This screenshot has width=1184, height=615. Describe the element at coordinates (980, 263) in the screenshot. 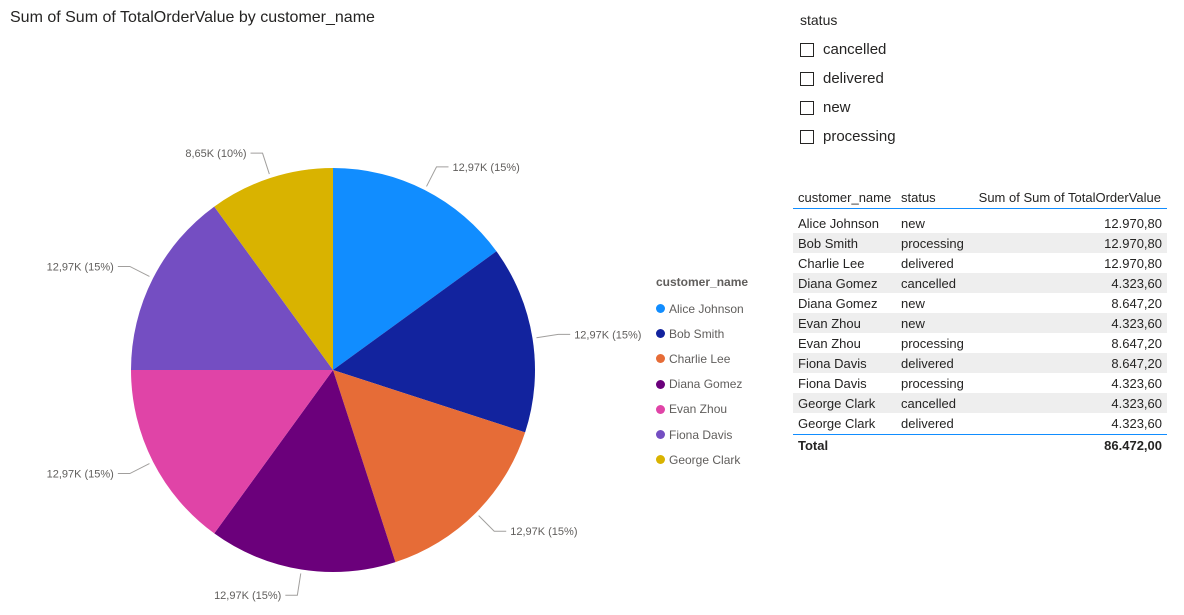

I see `table-row: Charlie Lee delivered 12.970,80` at that location.